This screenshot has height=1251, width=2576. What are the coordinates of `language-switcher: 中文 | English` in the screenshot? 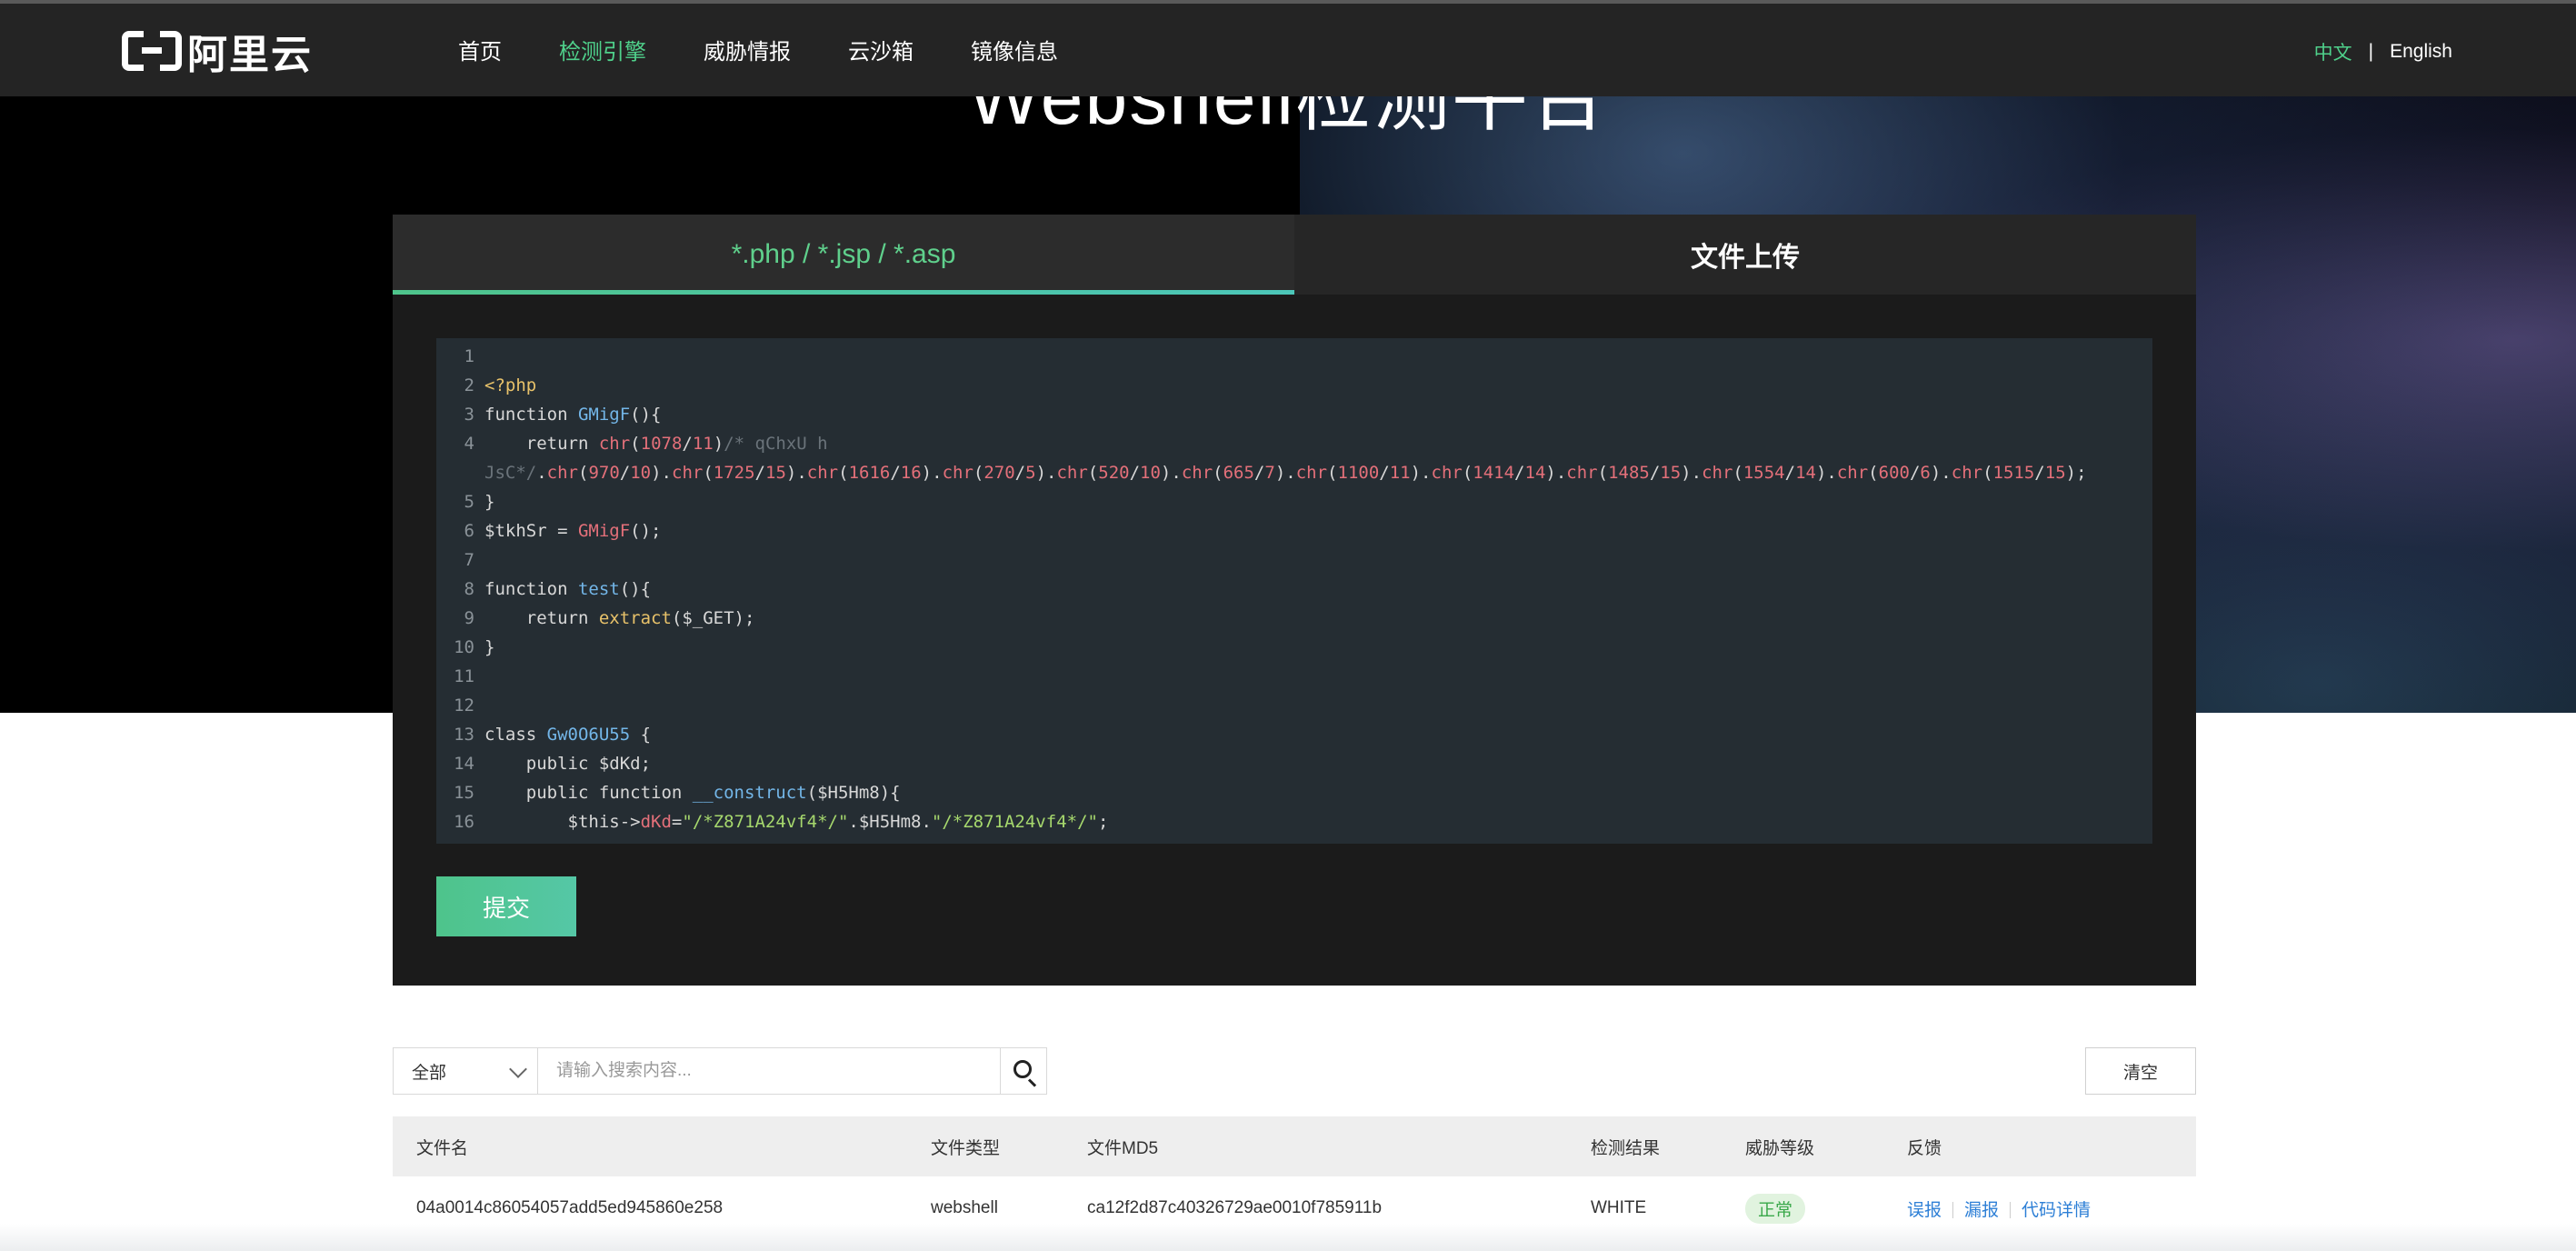 It's located at (2383, 51).